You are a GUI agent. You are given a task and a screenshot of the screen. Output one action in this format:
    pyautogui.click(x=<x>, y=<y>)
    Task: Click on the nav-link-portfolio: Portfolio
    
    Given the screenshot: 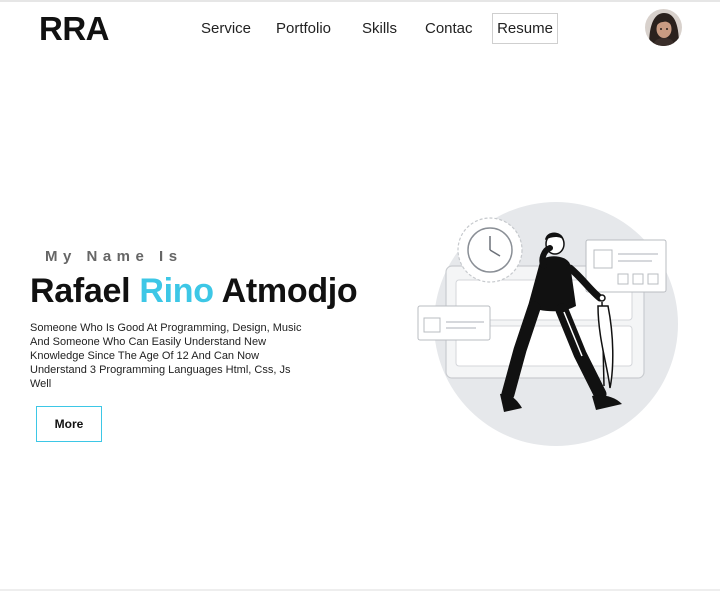 What is the action you would take?
    pyautogui.click(x=303, y=29)
    